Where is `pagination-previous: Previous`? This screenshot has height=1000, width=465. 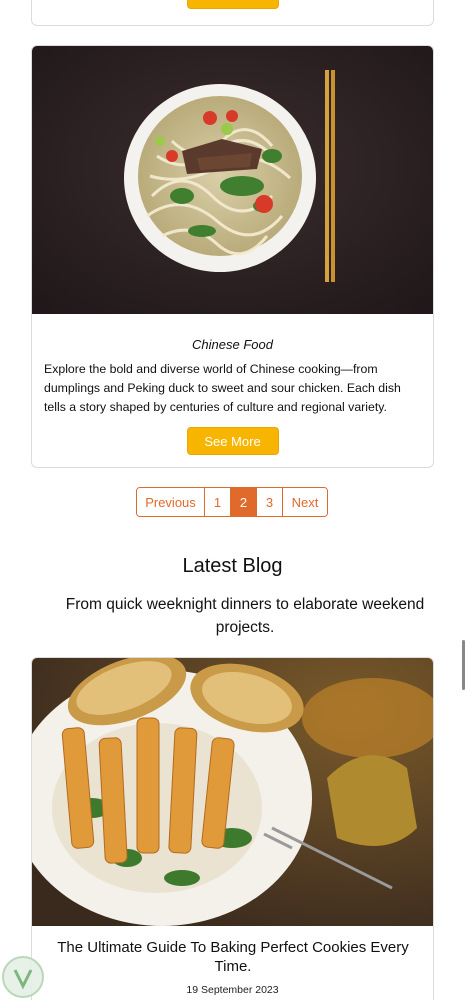
pagination-previous: Previous is located at coordinates (171, 502).